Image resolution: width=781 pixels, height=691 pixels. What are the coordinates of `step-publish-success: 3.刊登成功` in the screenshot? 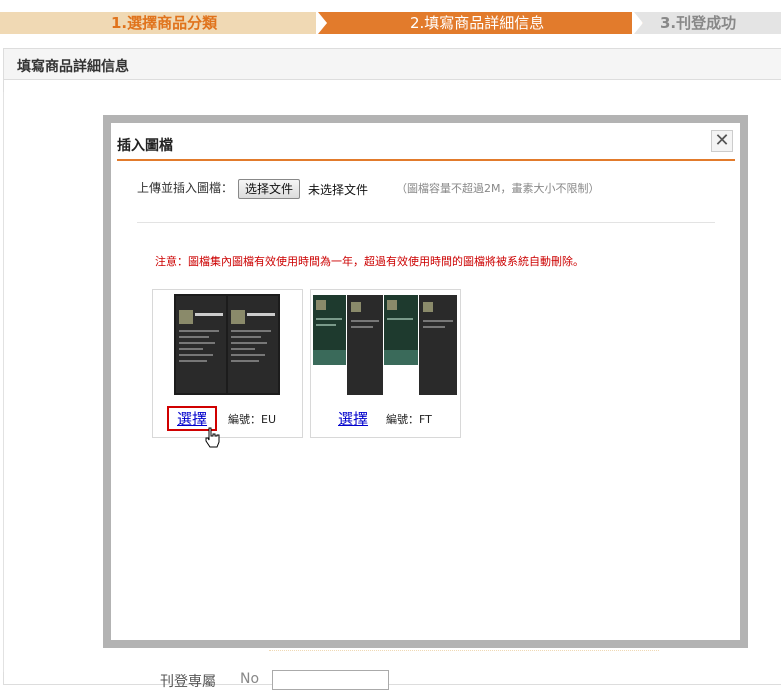 It's located at (706, 23).